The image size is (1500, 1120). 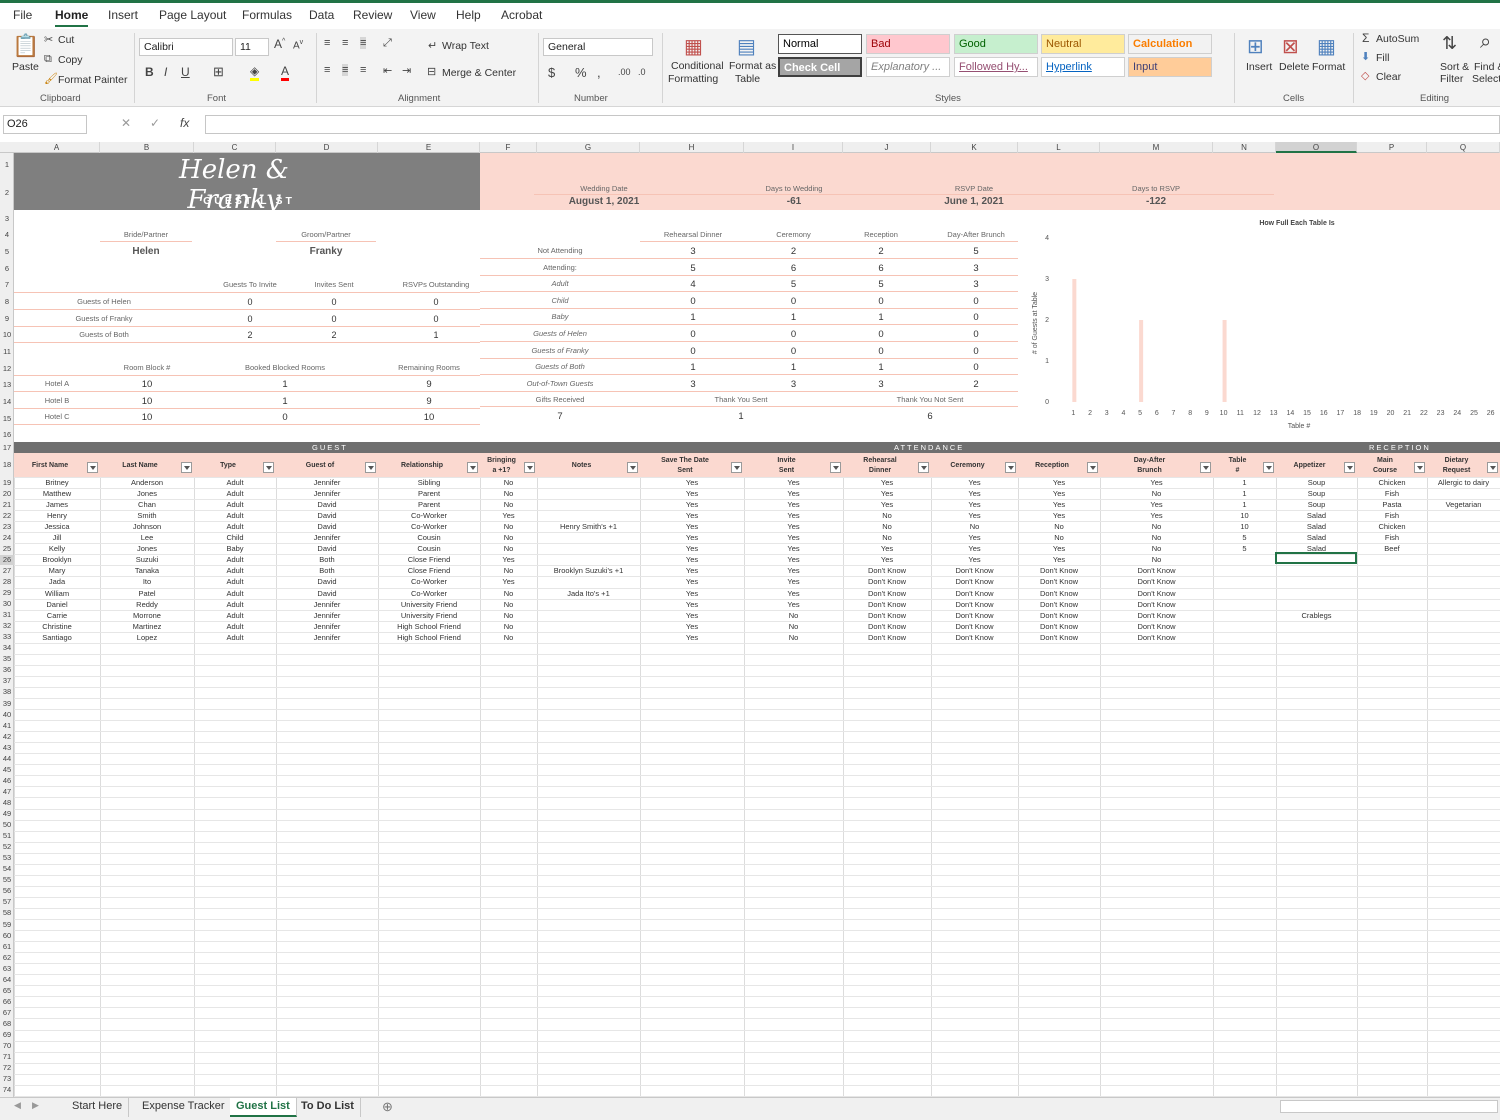 I want to click on row-header: 18, so click(x=7, y=465).